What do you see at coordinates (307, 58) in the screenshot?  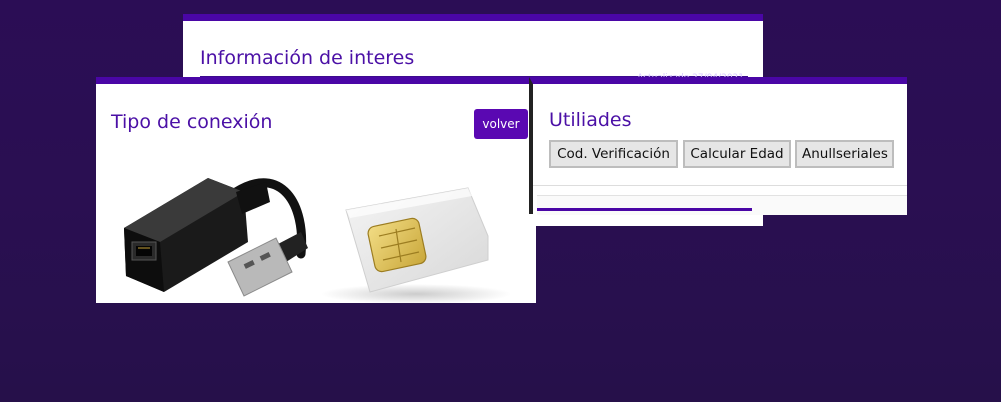 I see `info-panel-title: Información de interes` at bounding box center [307, 58].